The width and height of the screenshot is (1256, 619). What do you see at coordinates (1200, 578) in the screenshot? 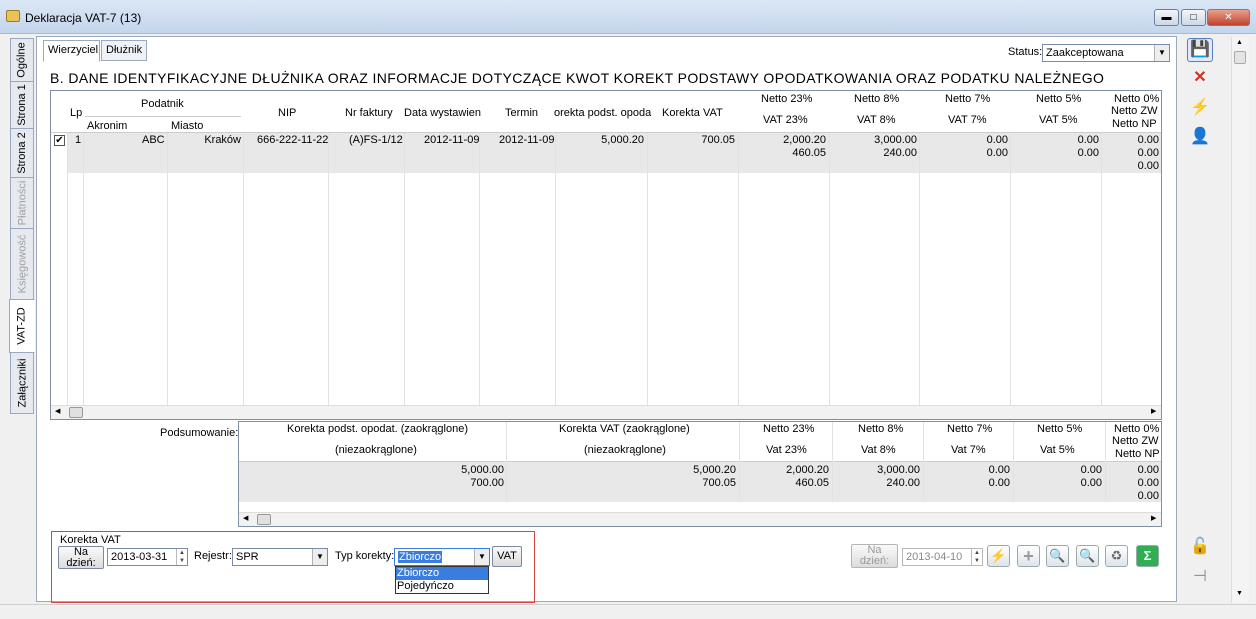
I see `pin-icon: ⊣` at bounding box center [1200, 578].